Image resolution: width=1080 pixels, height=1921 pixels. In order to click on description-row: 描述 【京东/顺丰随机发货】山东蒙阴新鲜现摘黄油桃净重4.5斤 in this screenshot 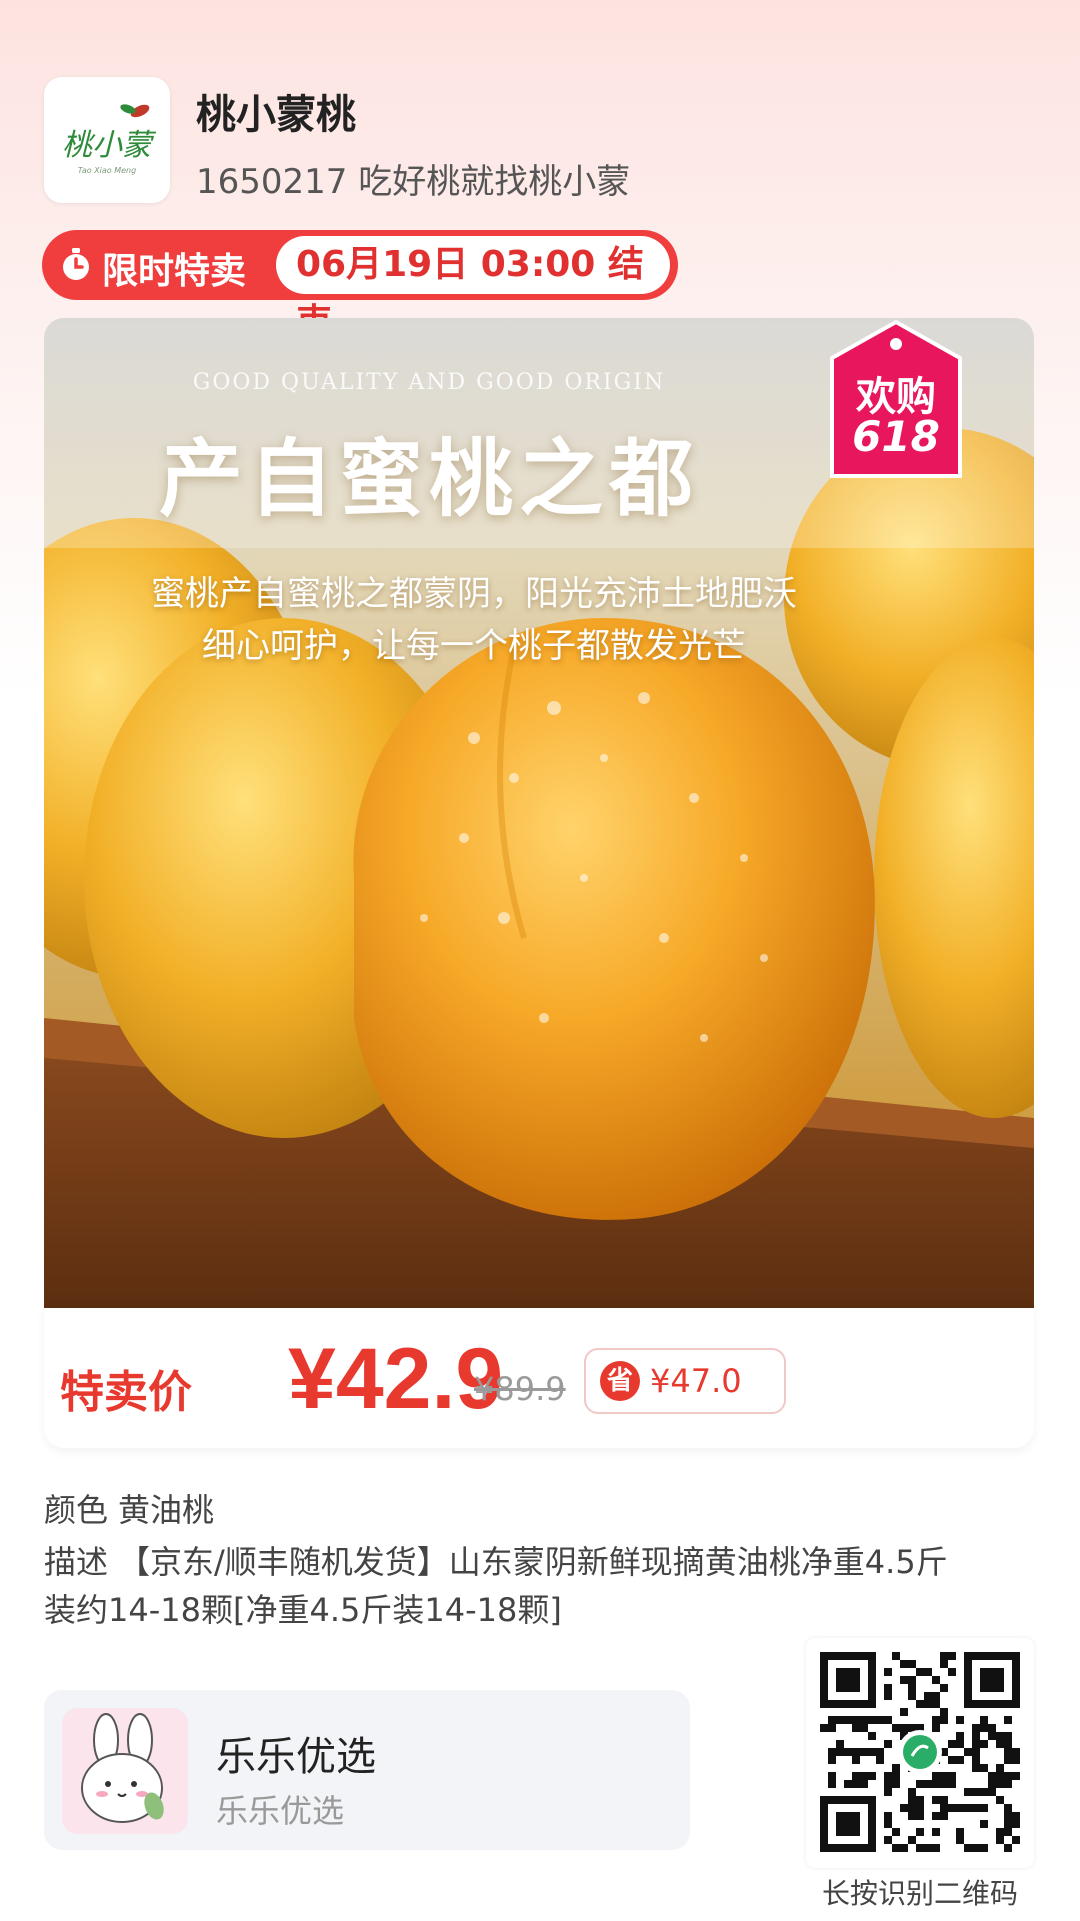, I will do `click(539, 1562)`.